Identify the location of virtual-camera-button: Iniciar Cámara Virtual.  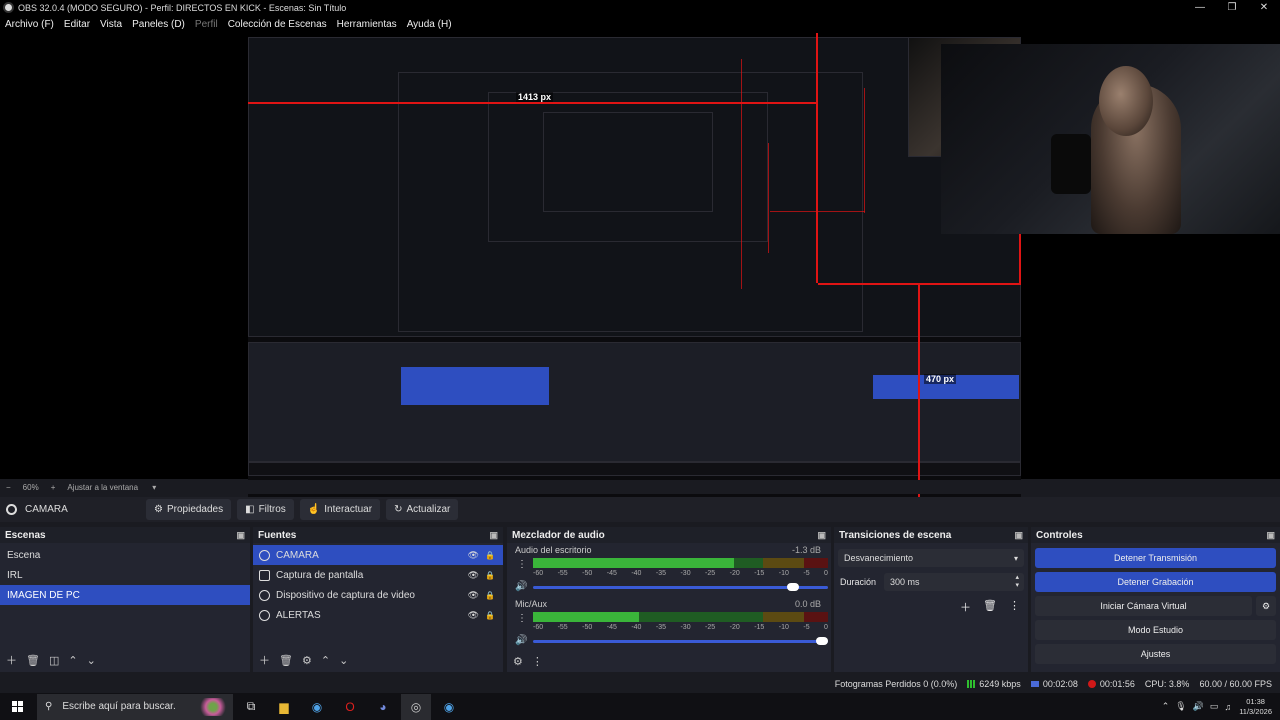
(1143, 606).